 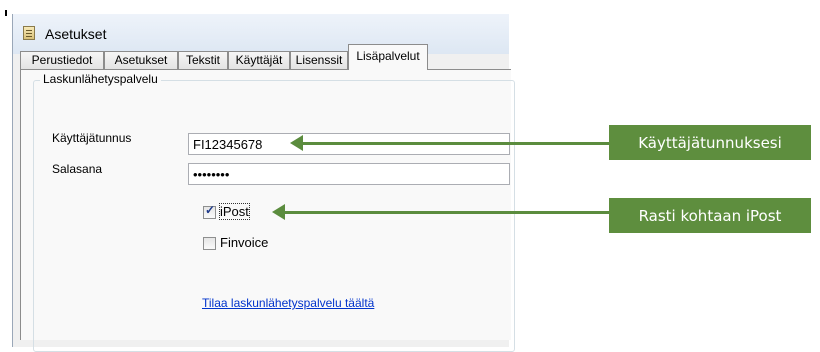 I want to click on tab-lisapalvelut: Lisäpalvelut, so click(x=388, y=57).